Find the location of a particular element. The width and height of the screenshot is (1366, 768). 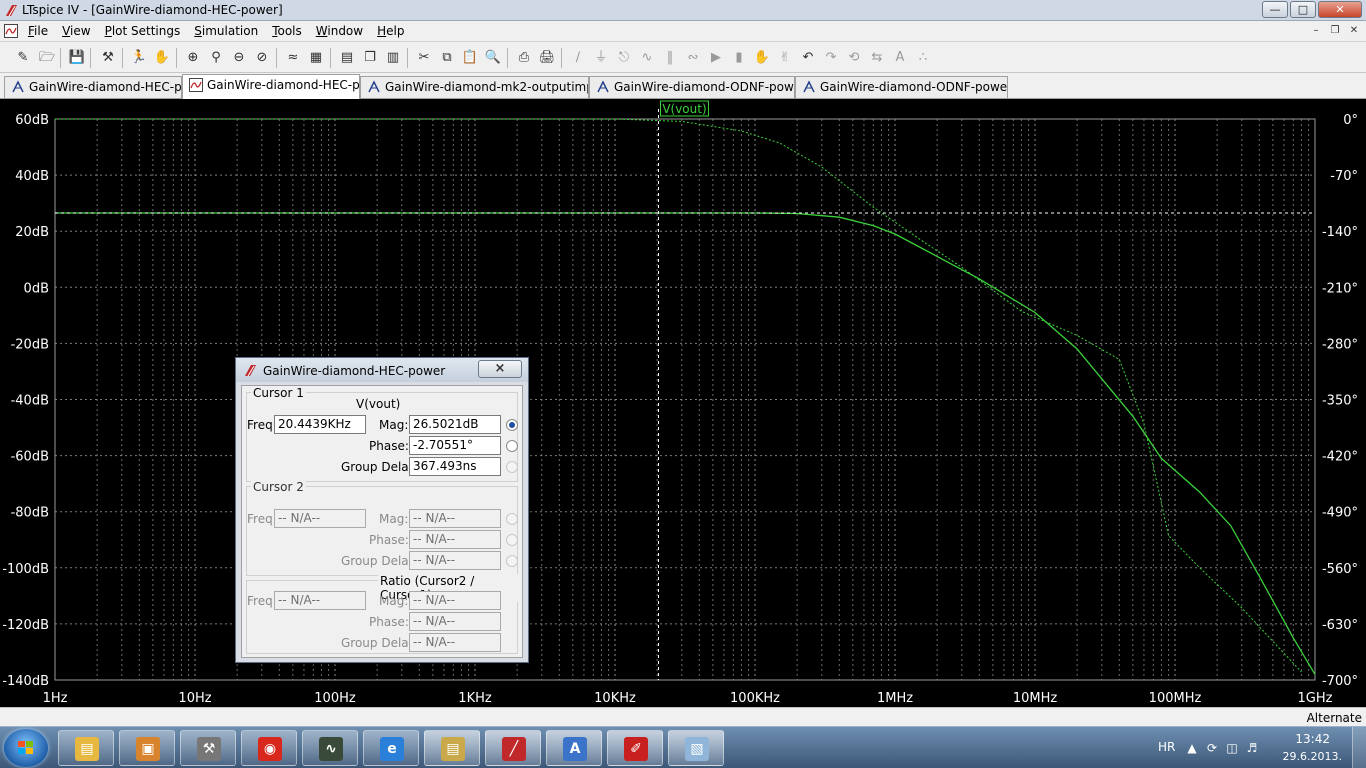

new-schematic-icon: ✎ is located at coordinates (23, 58).